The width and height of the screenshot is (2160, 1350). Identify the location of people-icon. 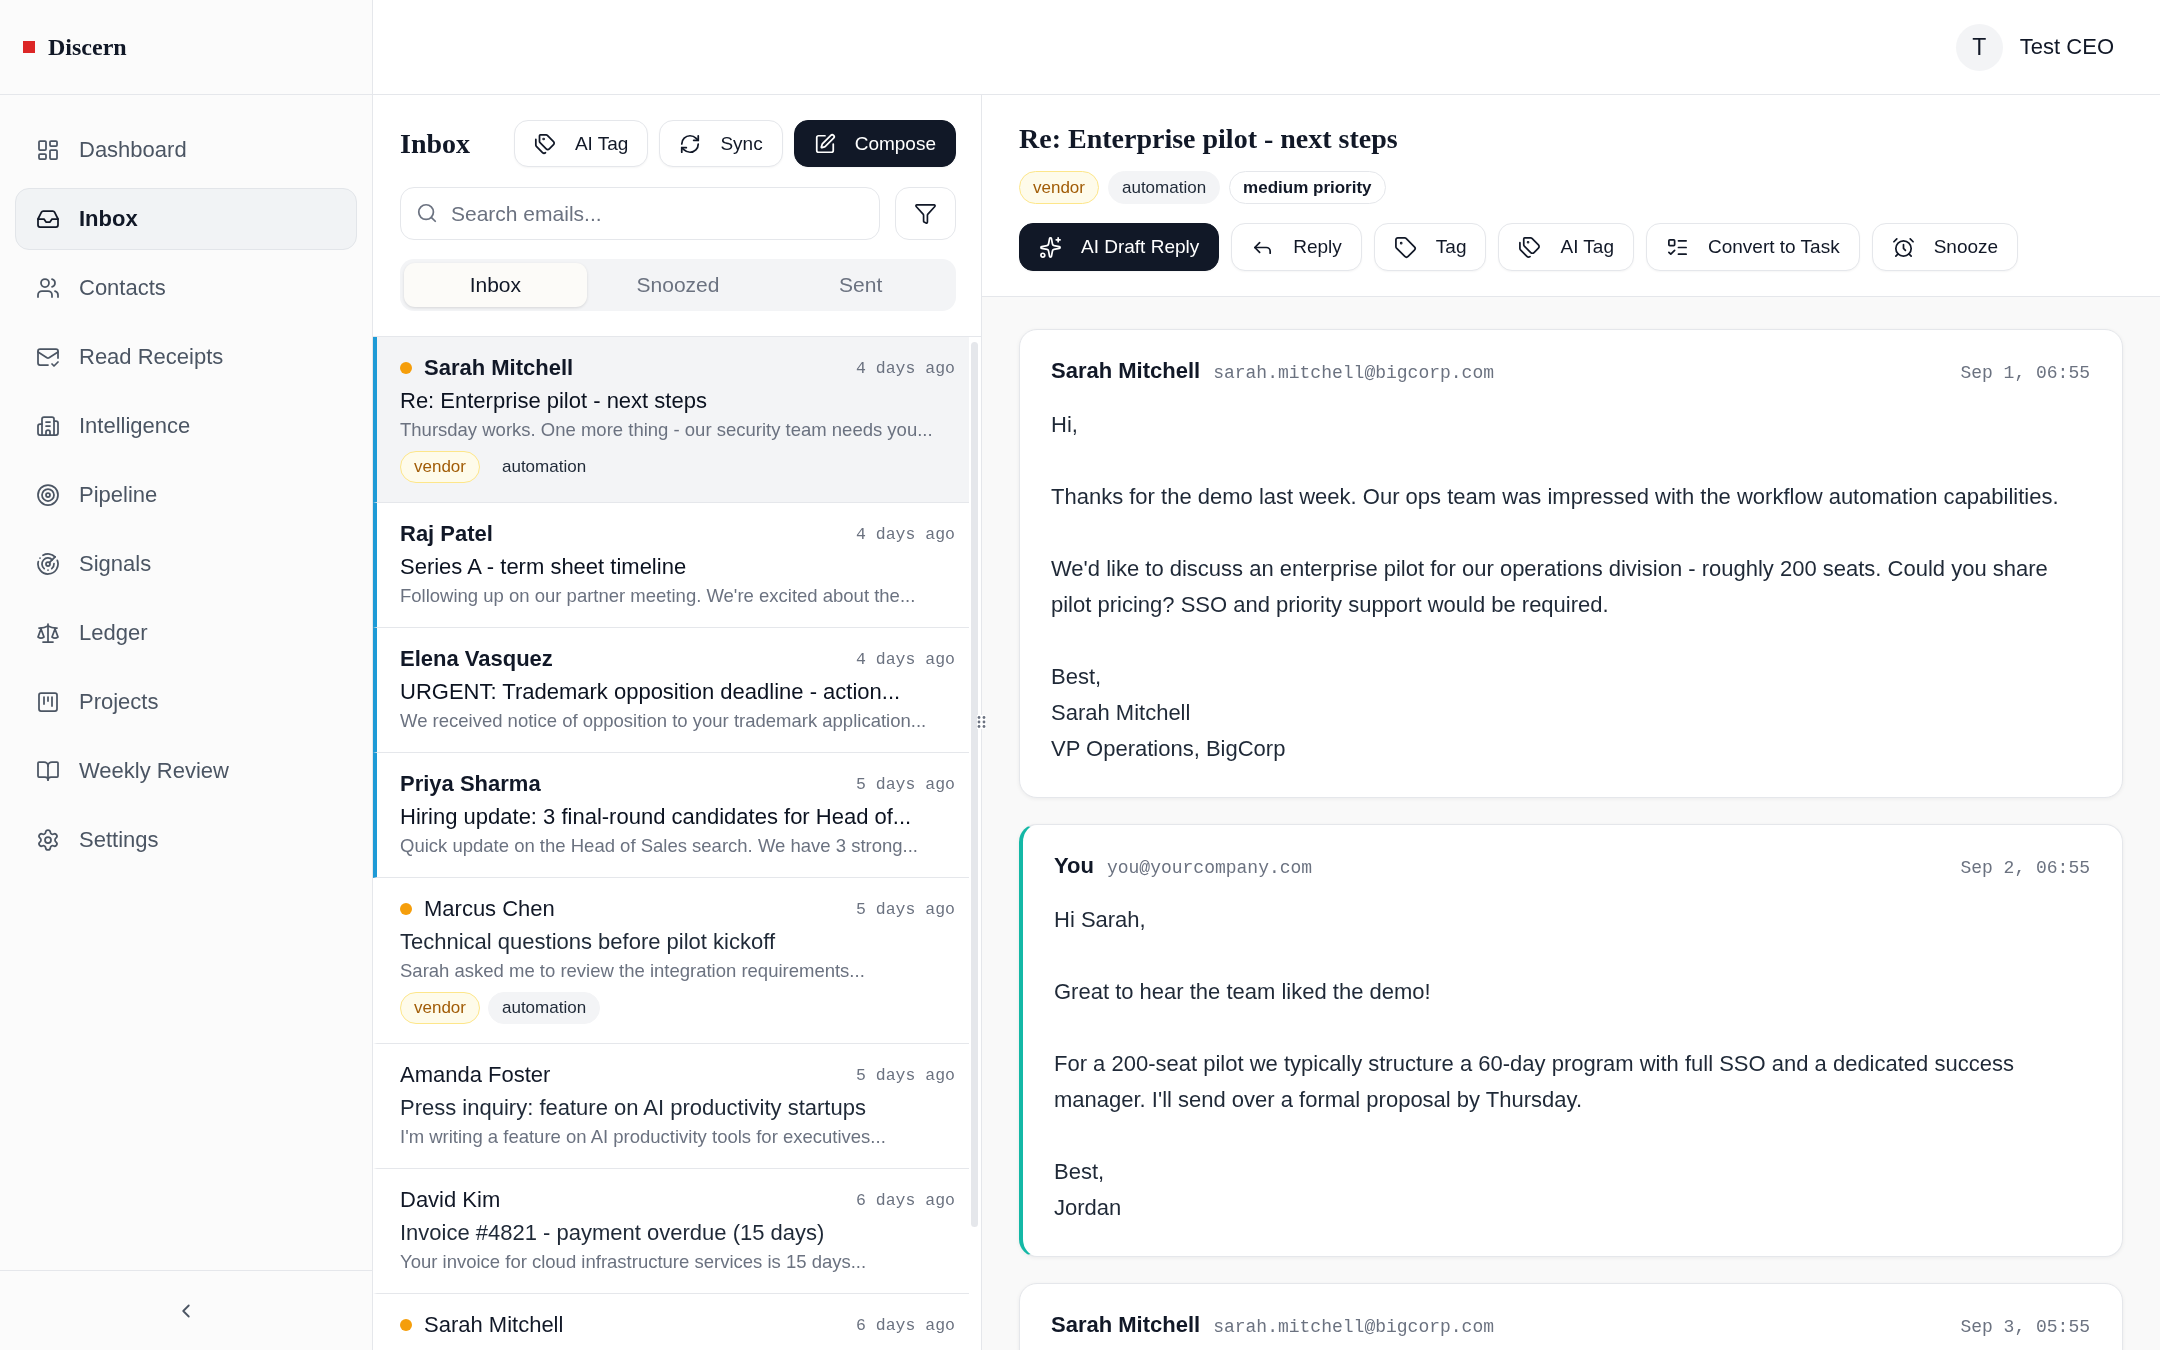
(48, 288).